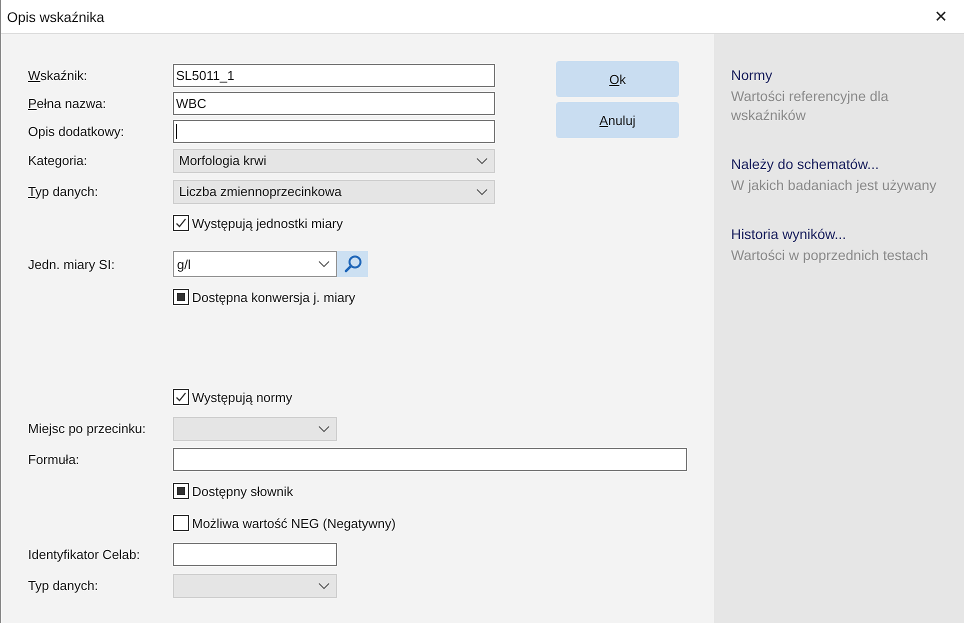 The image size is (964, 623). I want to click on link-description: Wartości referencyjne dla wskaźników, so click(810, 106).